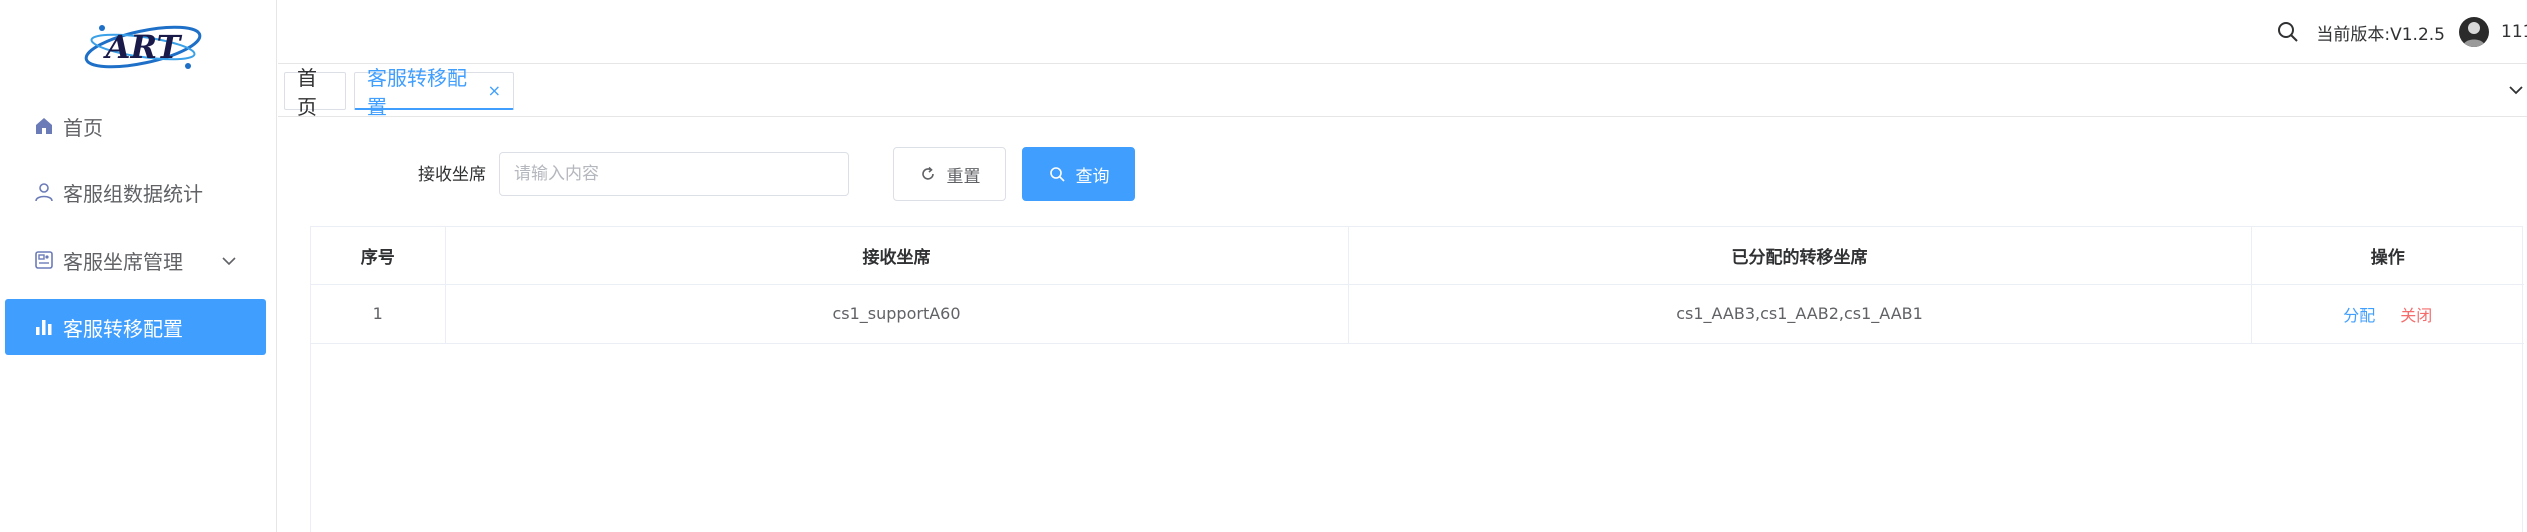  I want to click on sidebar-item-label: 客服组数据统计, so click(133, 193).